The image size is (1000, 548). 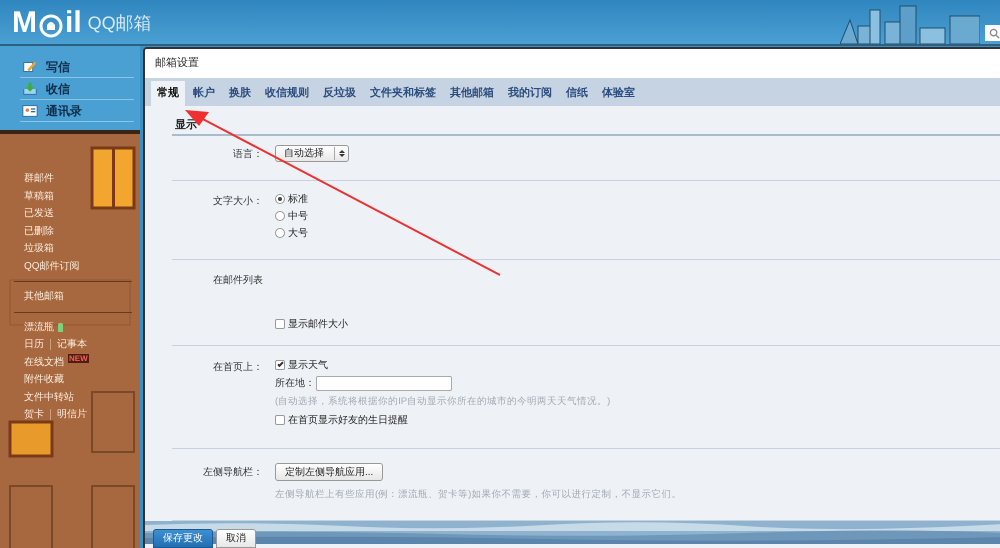 I want to click on setting-label: 文字大小：, so click(x=238, y=201).